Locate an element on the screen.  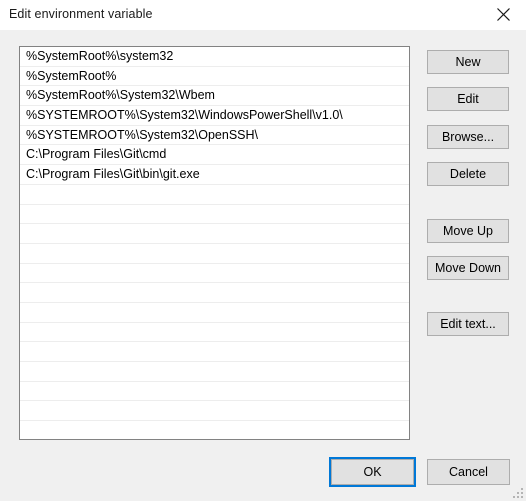
list-item: C:\Program Files\Git\bin\git.exe is located at coordinates (214, 175).